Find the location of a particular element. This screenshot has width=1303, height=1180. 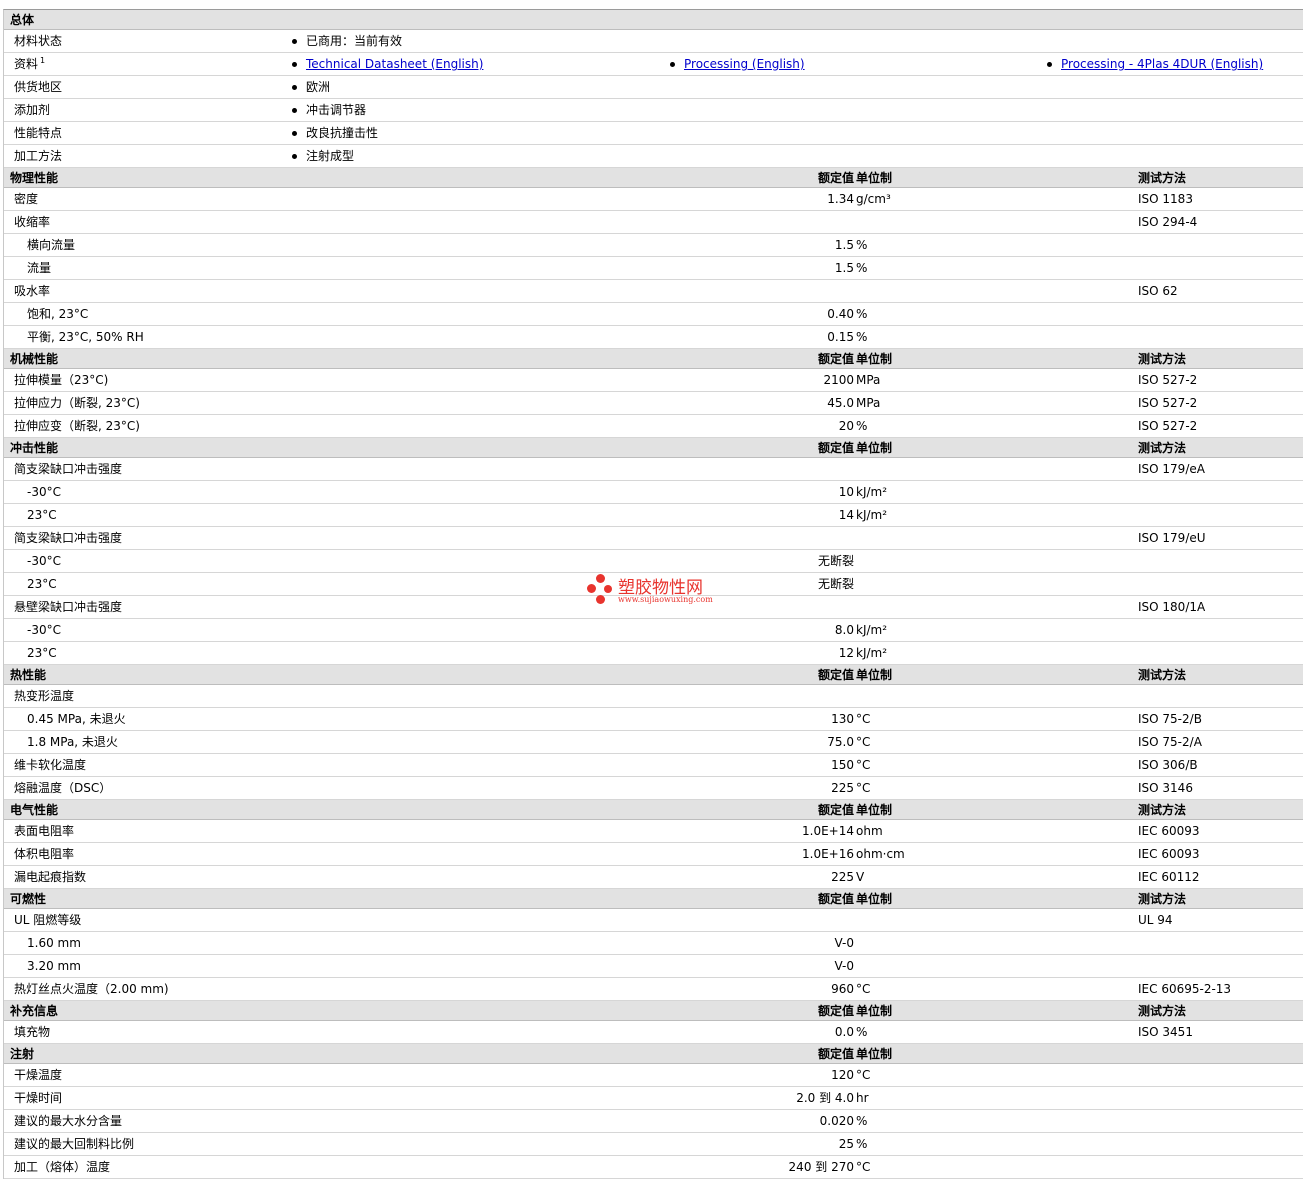

section-header: 热性能 额定值 单位制 测试方法 is located at coordinates (653, 675).